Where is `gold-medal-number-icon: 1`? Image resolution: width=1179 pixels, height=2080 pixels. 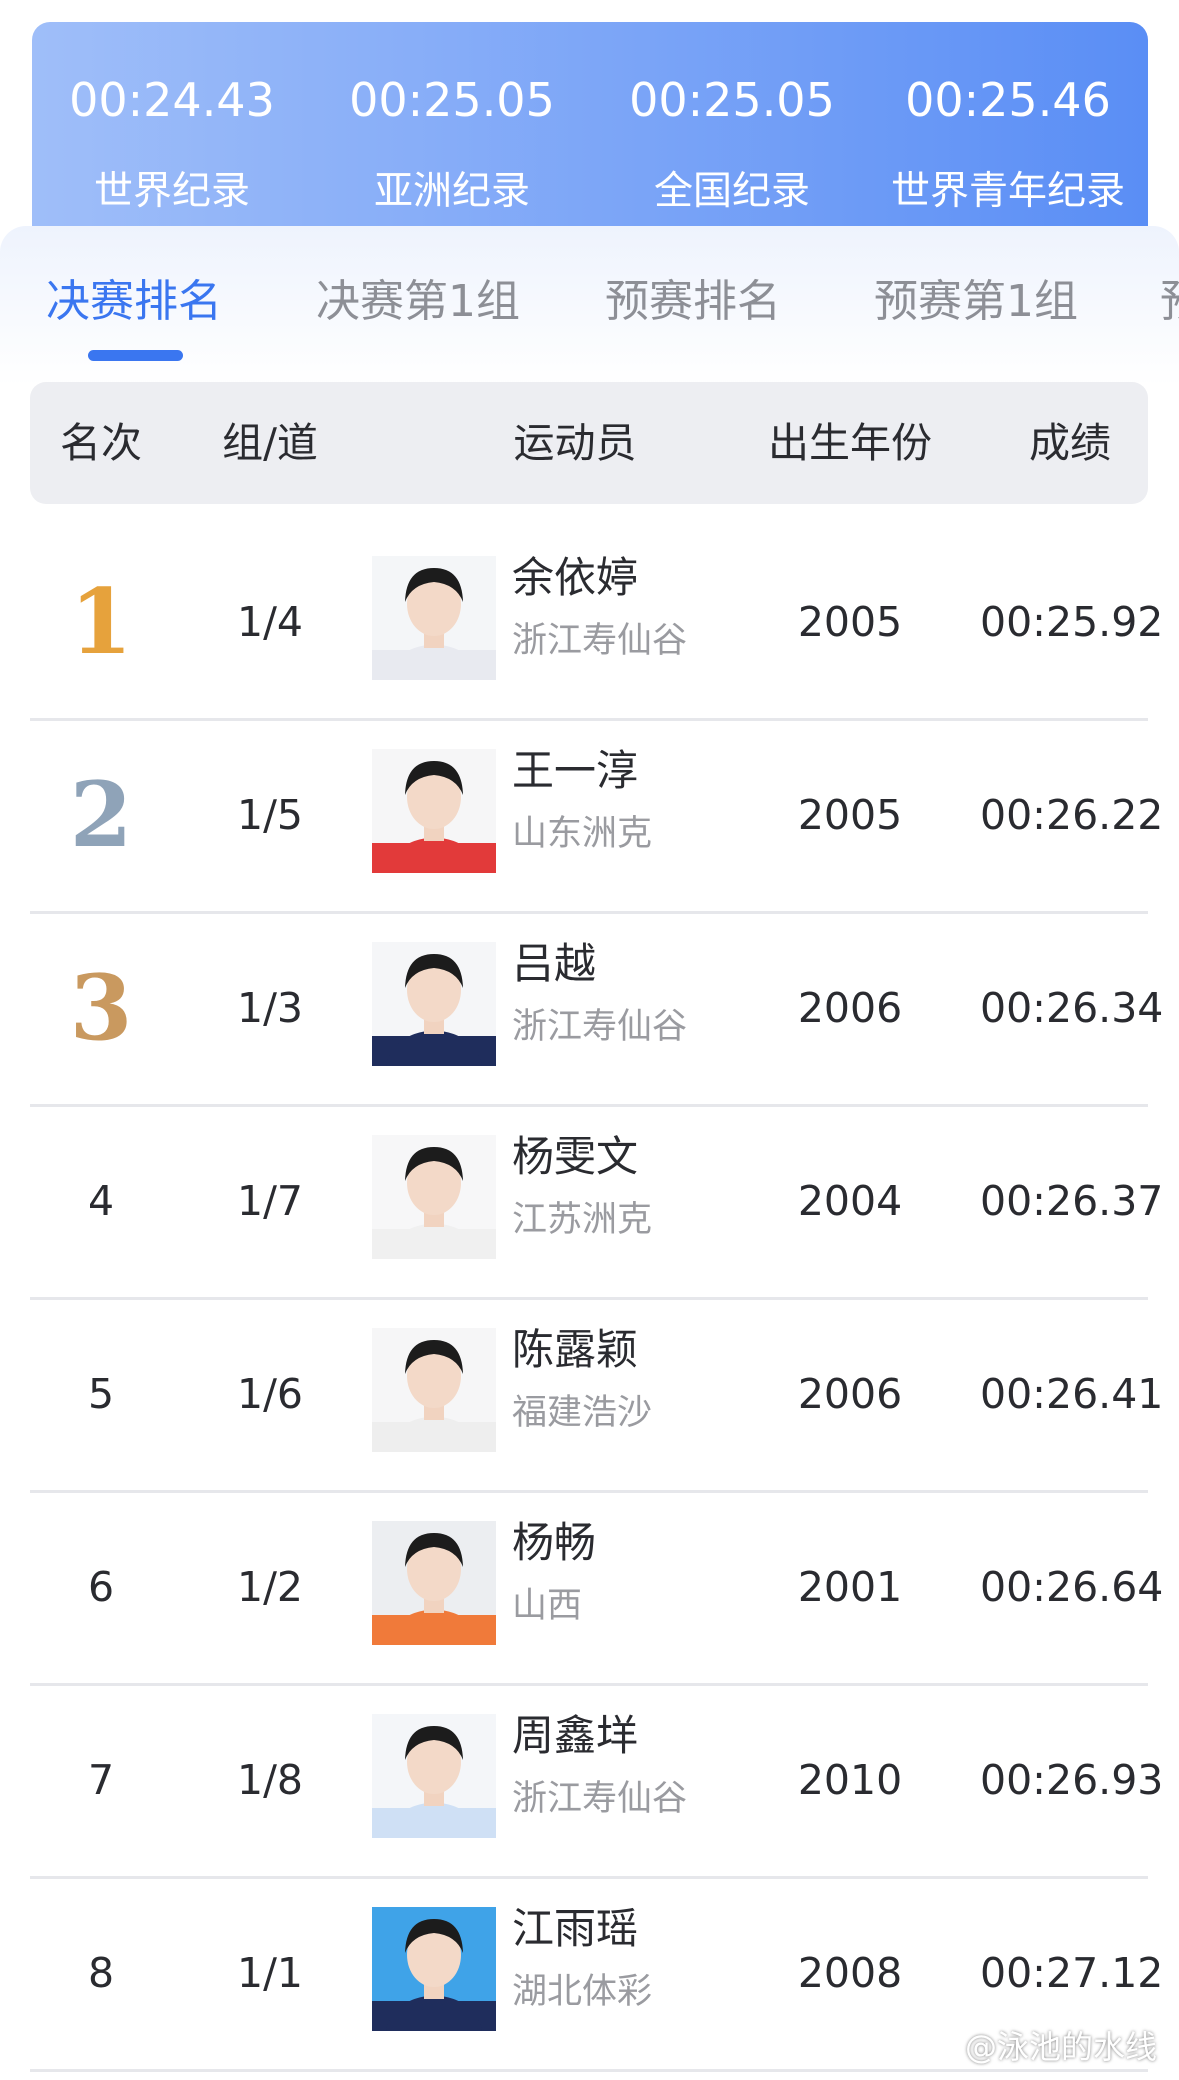
gold-medal-number-icon: 1 is located at coordinates (101, 622).